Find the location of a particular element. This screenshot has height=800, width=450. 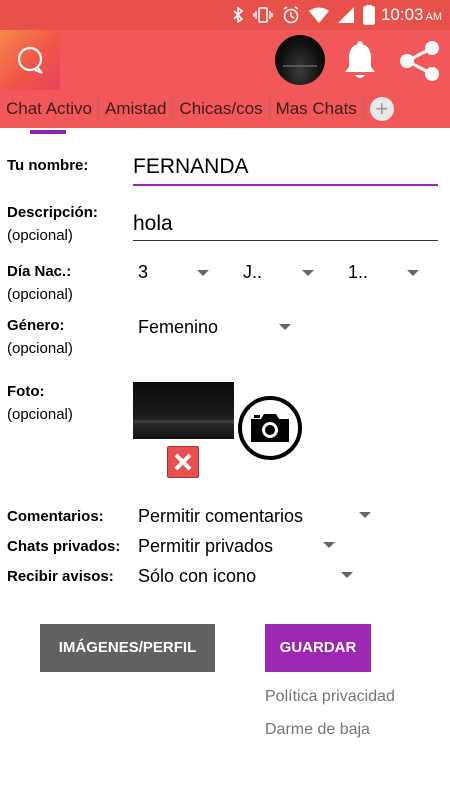

private-chats-label: Chats privados: is located at coordinates (64, 546).